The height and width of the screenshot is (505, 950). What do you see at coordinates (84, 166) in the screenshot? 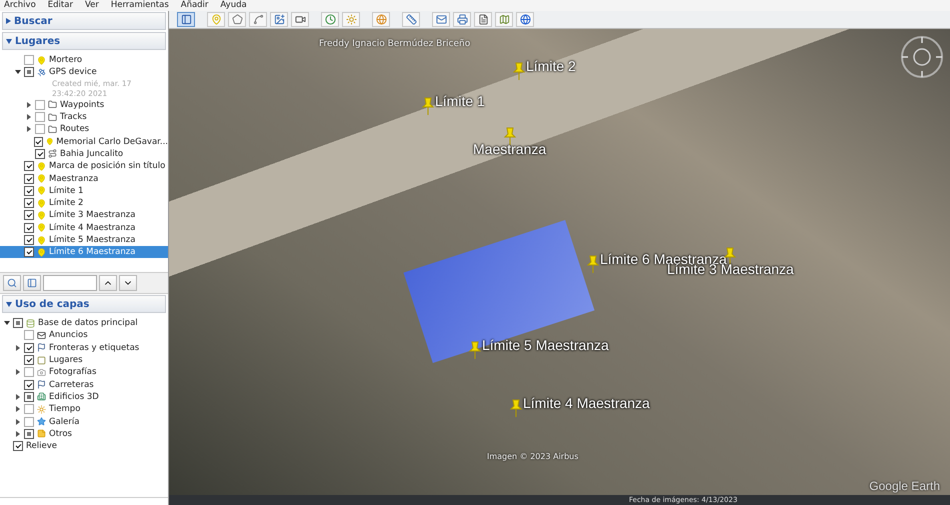
I see `tree-item: Marca de posición sin título` at bounding box center [84, 166].